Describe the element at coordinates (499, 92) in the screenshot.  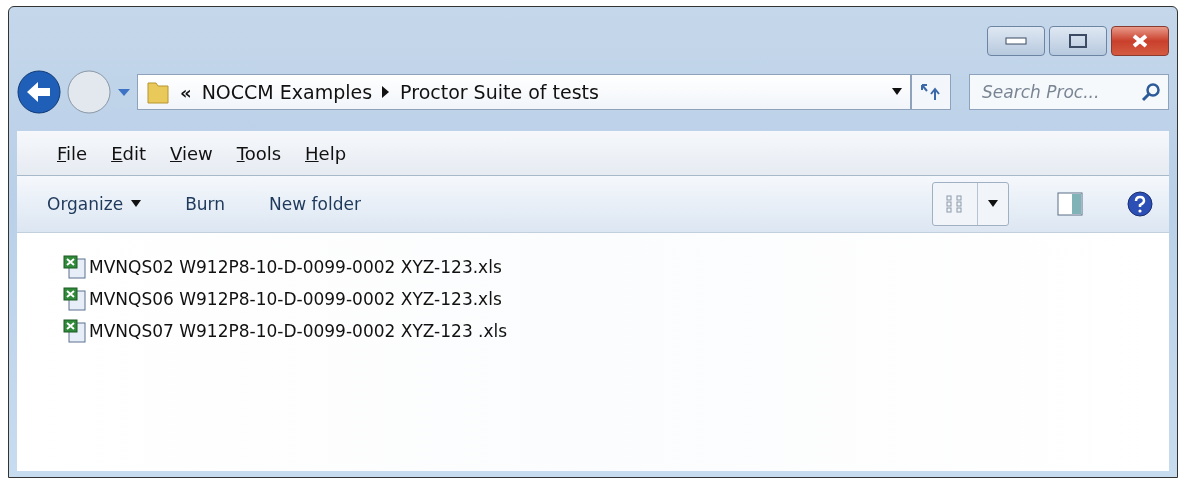
I see `breadcrumb: Proctor Suite of tests` at that location.